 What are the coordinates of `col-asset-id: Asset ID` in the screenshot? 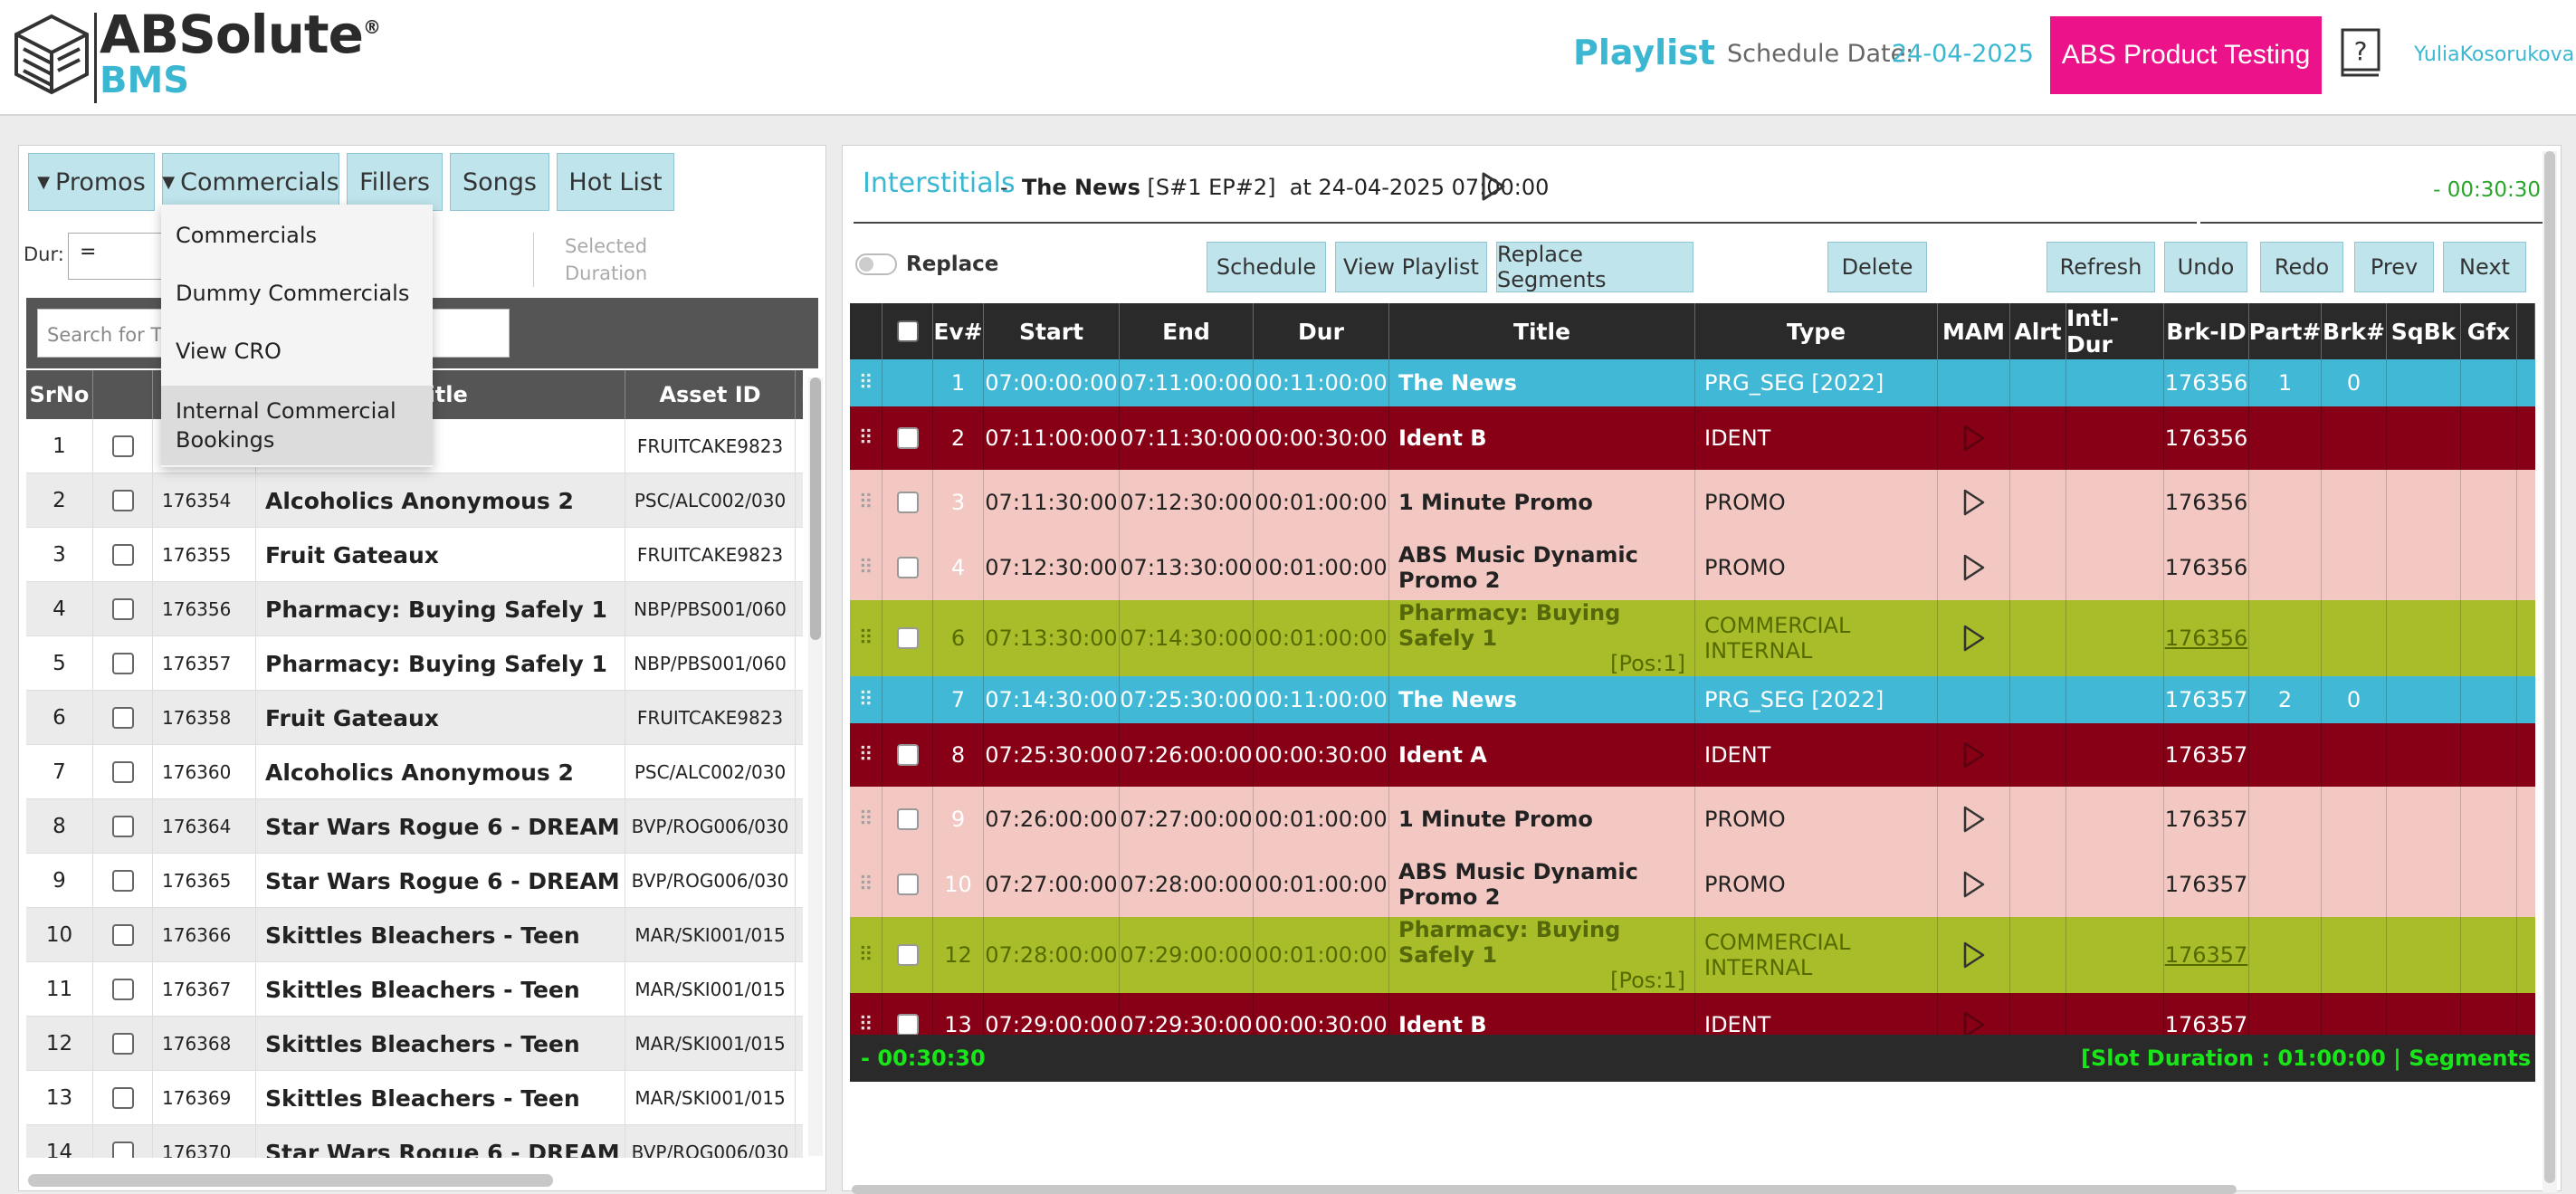 It's located at (710, 394).